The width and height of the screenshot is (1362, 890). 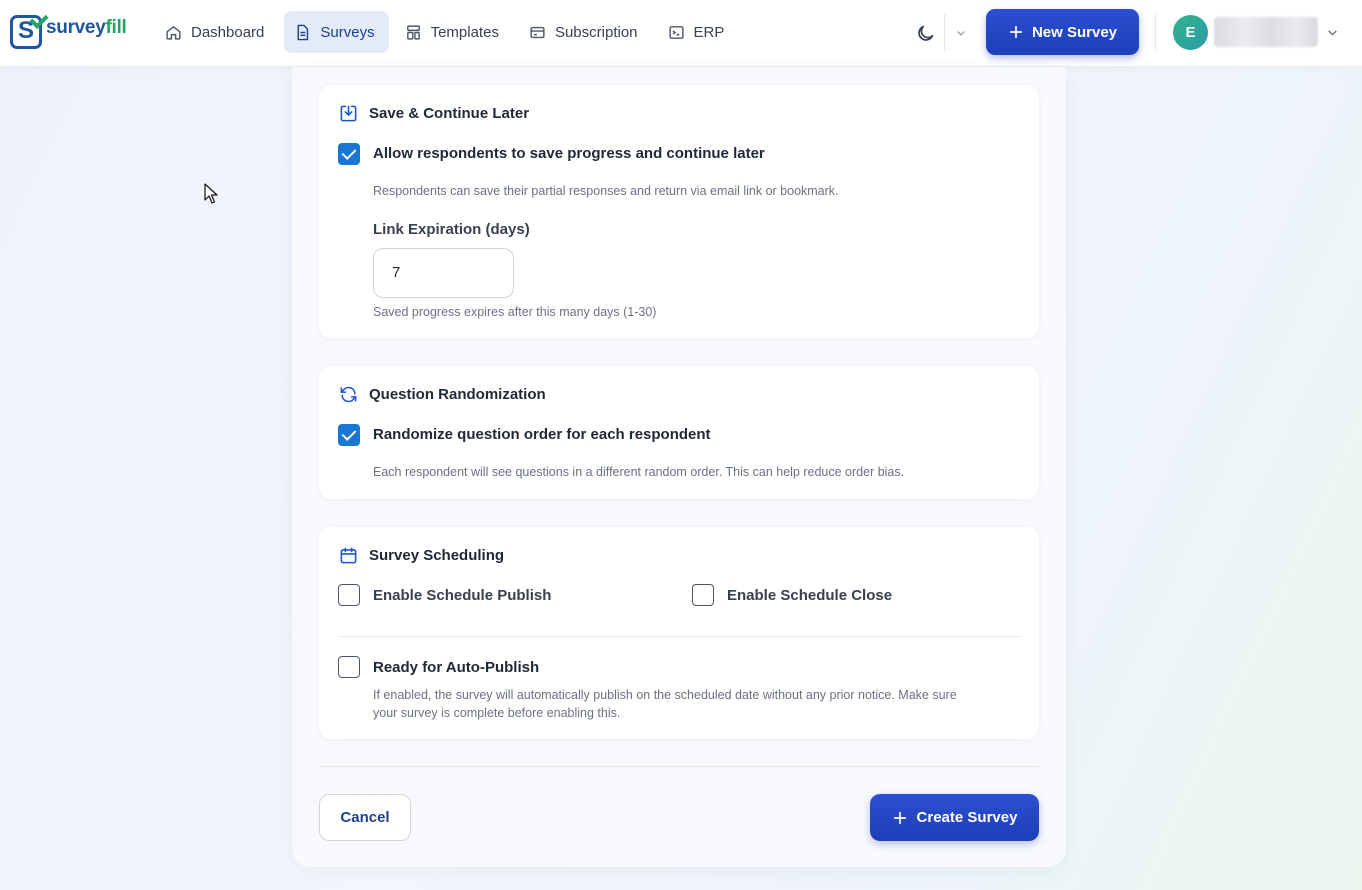 I want to click on surveyfill-logo: surveyfill, so click(x=68, y=32).